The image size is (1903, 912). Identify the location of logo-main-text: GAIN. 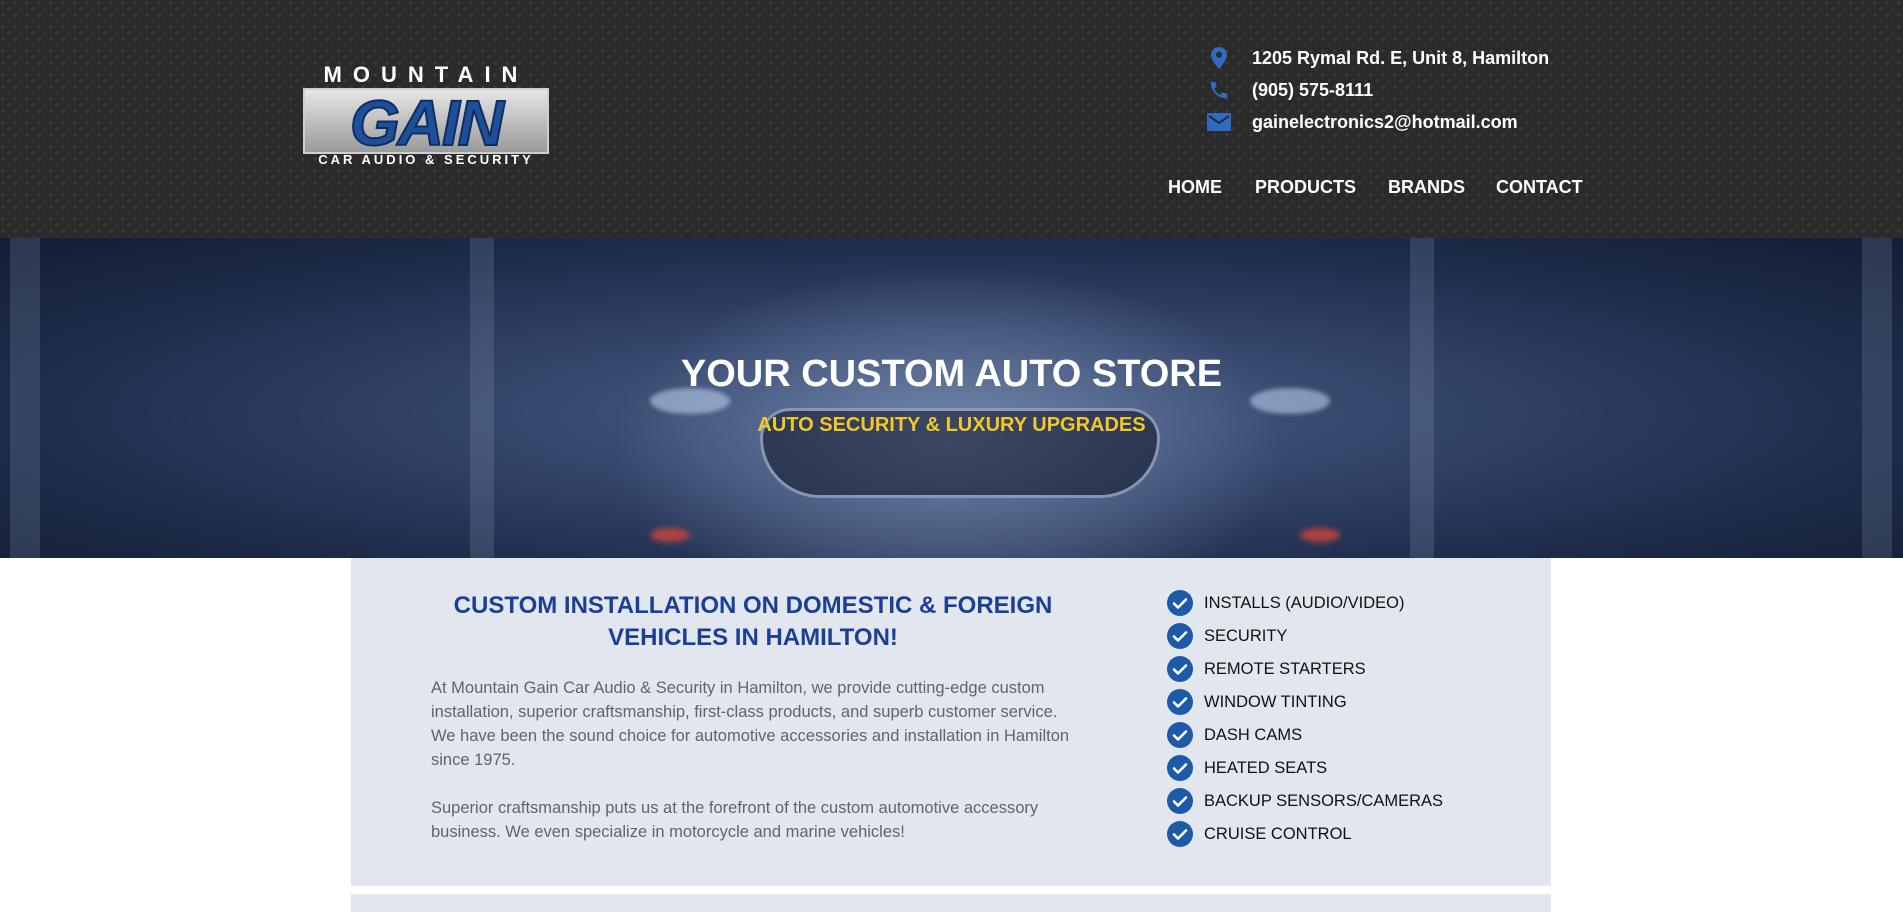
(427, 123).